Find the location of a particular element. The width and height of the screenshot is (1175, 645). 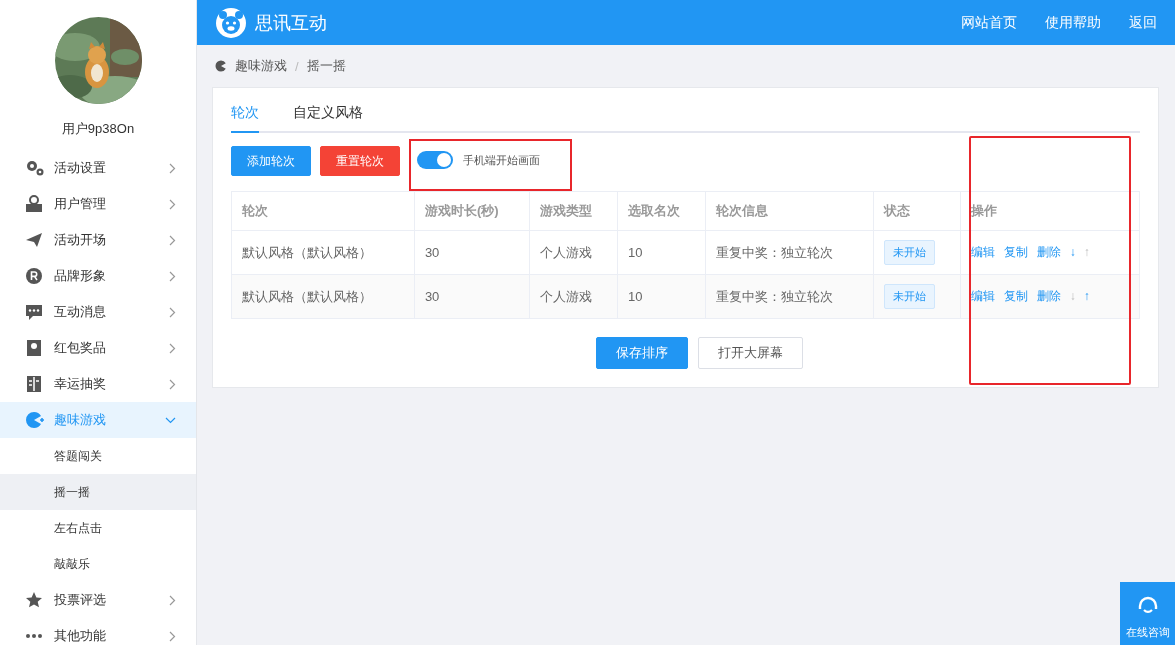

column-header: 选取名次 is located at coordinates (661, 211).